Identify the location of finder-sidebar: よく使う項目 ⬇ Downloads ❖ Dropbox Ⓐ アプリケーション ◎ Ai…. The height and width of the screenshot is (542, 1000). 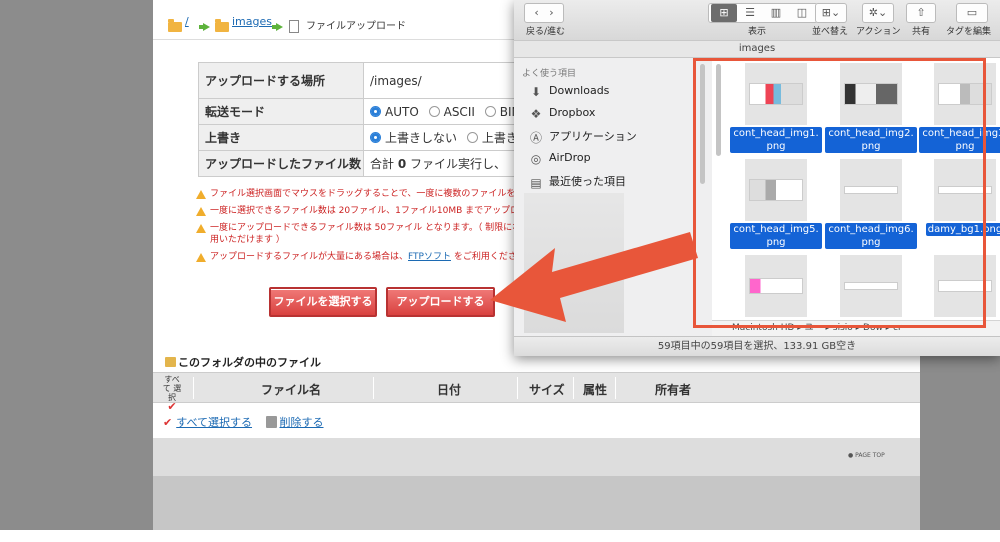
(613, 197).